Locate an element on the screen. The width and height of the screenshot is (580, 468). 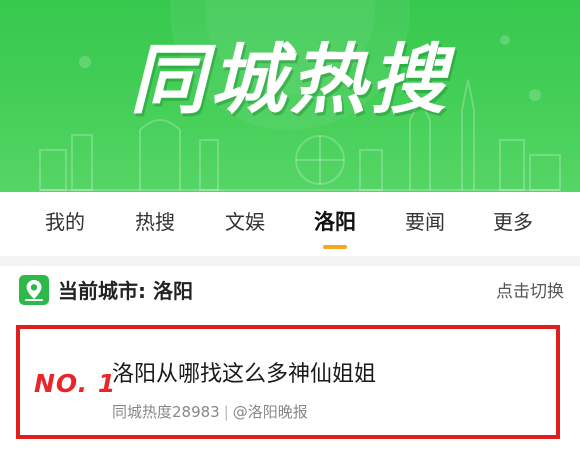
current-city-label: 当前城市: 洛阳 is located at coordinates (125, 291).